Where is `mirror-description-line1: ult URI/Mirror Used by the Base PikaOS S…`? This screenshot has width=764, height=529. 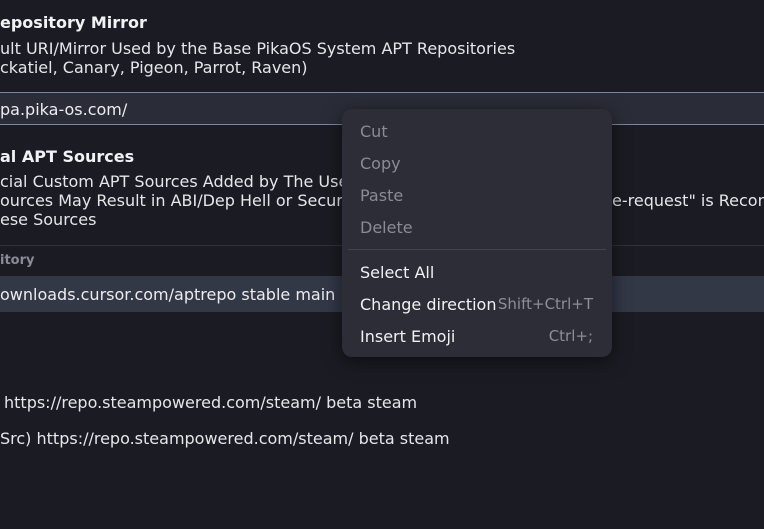 mirror-description-line1: ult URI/Mirror Used by the Base PikaOS S… is located at coordinates (258, 48).